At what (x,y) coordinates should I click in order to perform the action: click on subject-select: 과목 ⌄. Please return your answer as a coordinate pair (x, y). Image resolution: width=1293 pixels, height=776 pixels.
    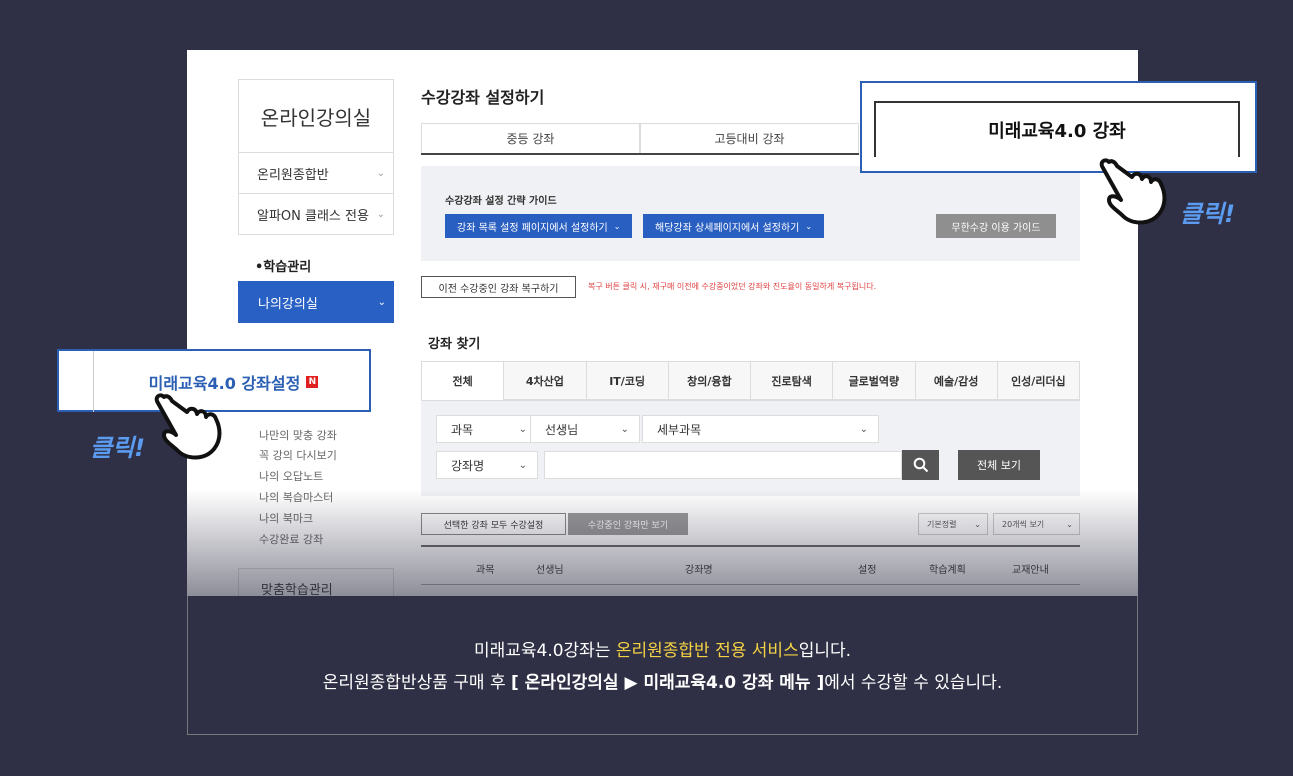
    Looking at the image, I should click on (487, 429).